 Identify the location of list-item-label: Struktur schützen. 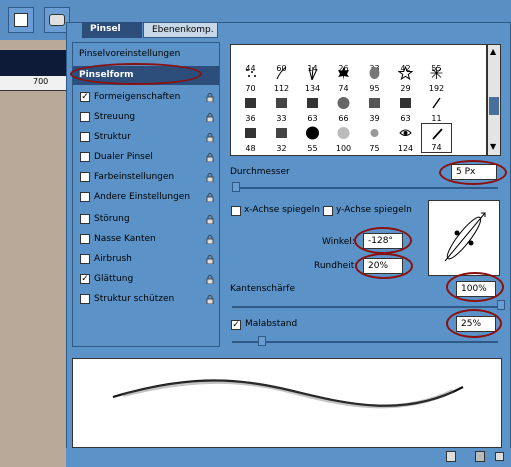
(134, 299).